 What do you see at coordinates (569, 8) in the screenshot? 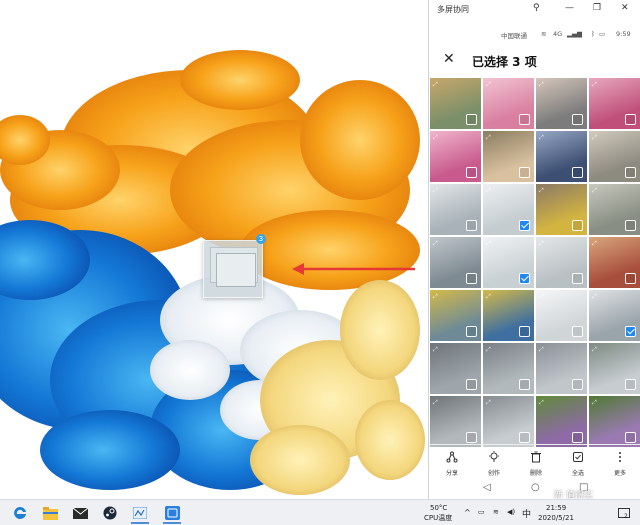
I see `minimize-button: —` at bounding box center [569, 8].